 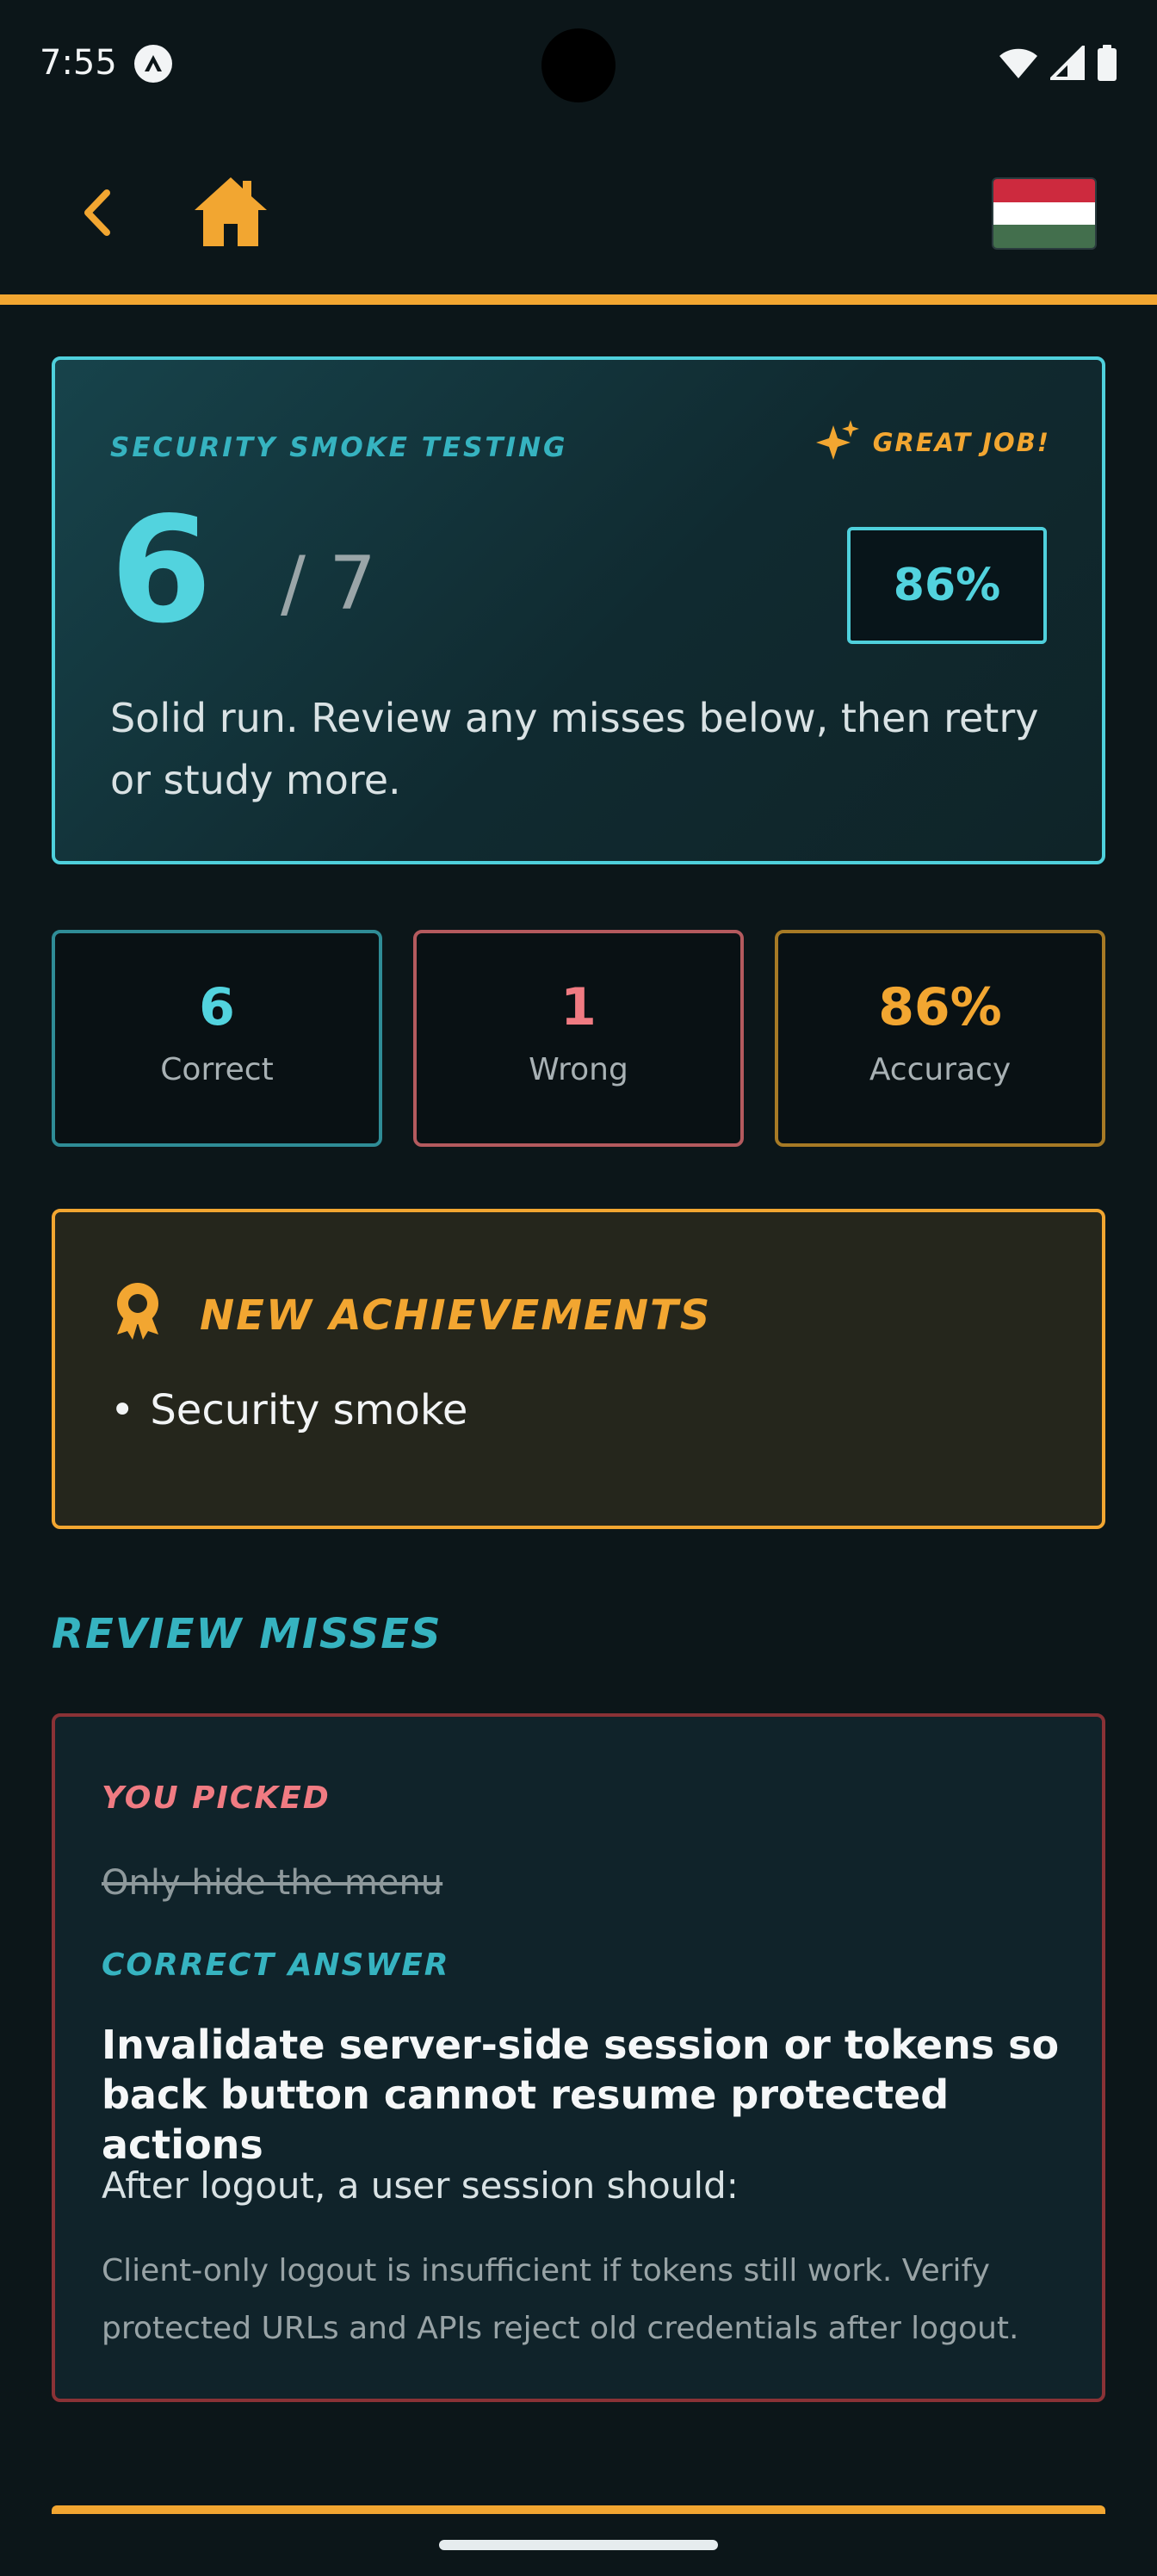 I want to click on stat-card-wrong: 1 Wrong, so click(x=579, y=1038).